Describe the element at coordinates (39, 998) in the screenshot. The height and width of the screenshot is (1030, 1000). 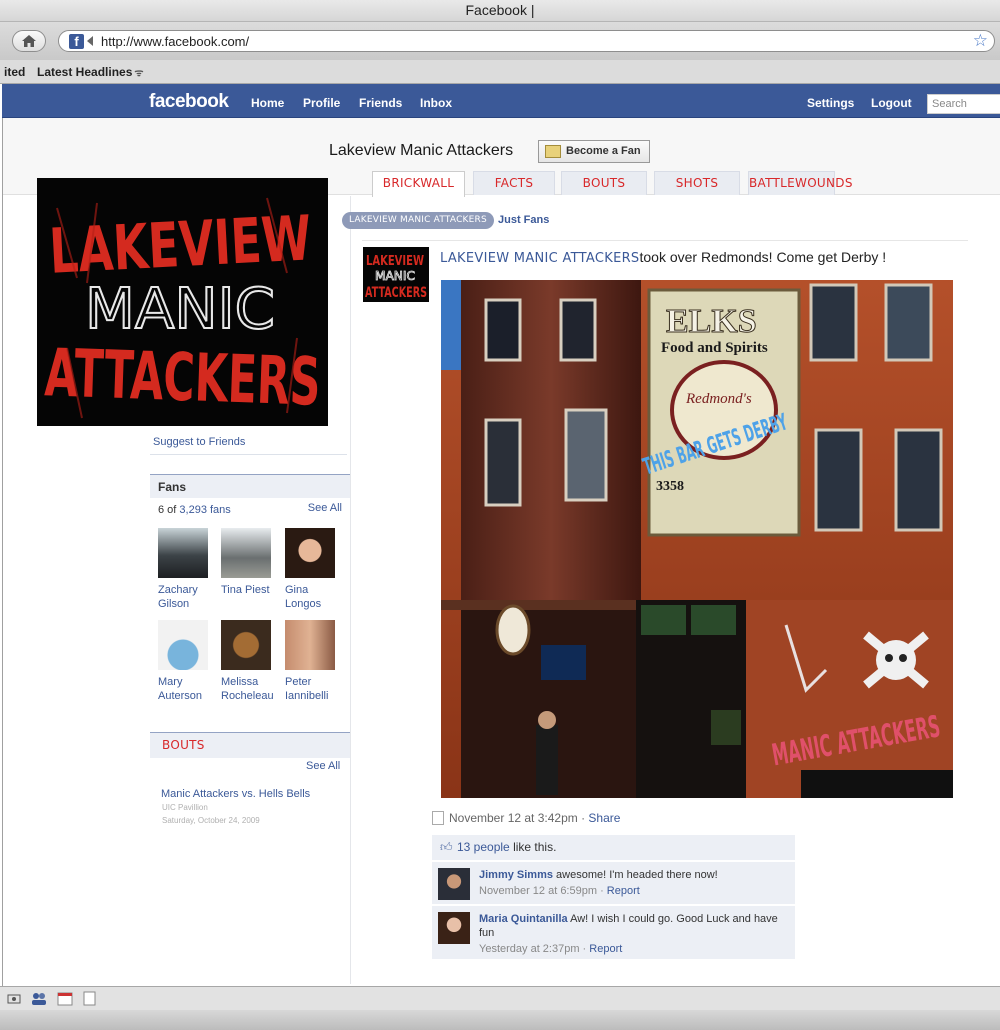
I see `friends-icon` at that location.